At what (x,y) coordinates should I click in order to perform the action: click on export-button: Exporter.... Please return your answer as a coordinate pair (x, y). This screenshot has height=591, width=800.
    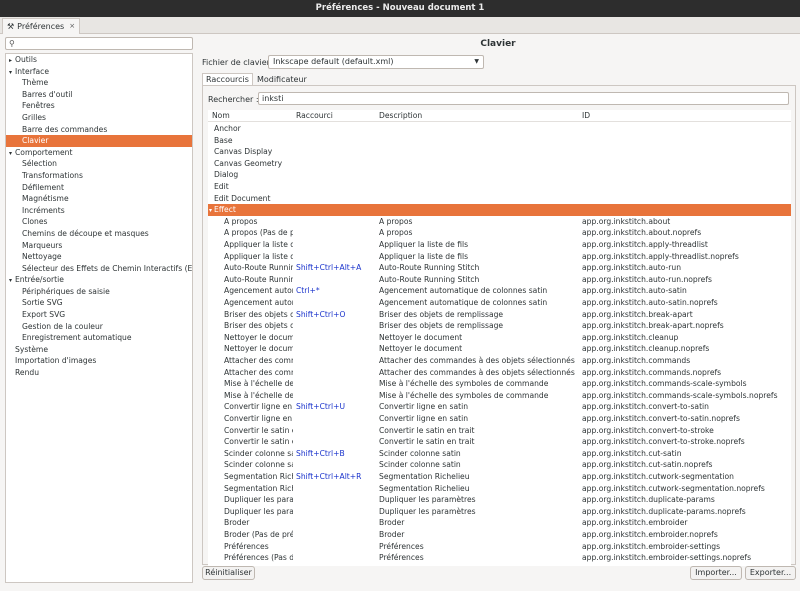
    Looking at the image, I should click on (770, 573).